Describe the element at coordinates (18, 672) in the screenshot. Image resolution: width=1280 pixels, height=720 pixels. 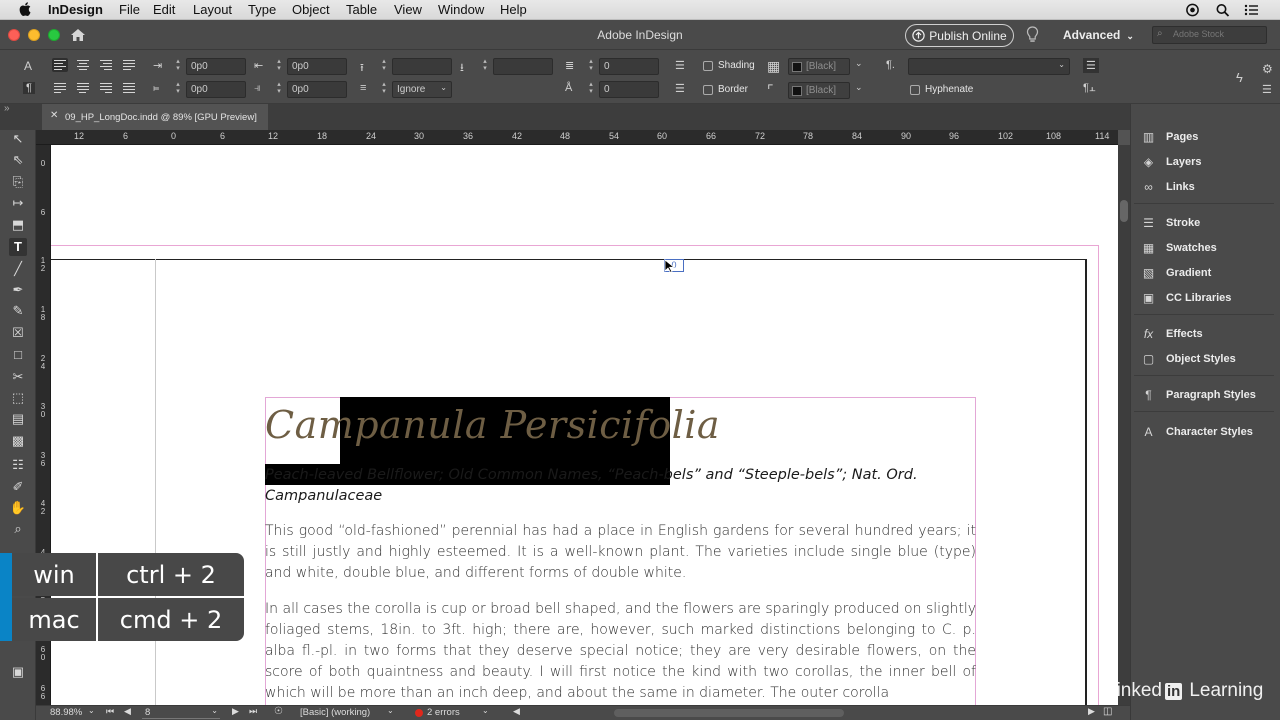
I see `screen-mode-icon: ▣` at that location.